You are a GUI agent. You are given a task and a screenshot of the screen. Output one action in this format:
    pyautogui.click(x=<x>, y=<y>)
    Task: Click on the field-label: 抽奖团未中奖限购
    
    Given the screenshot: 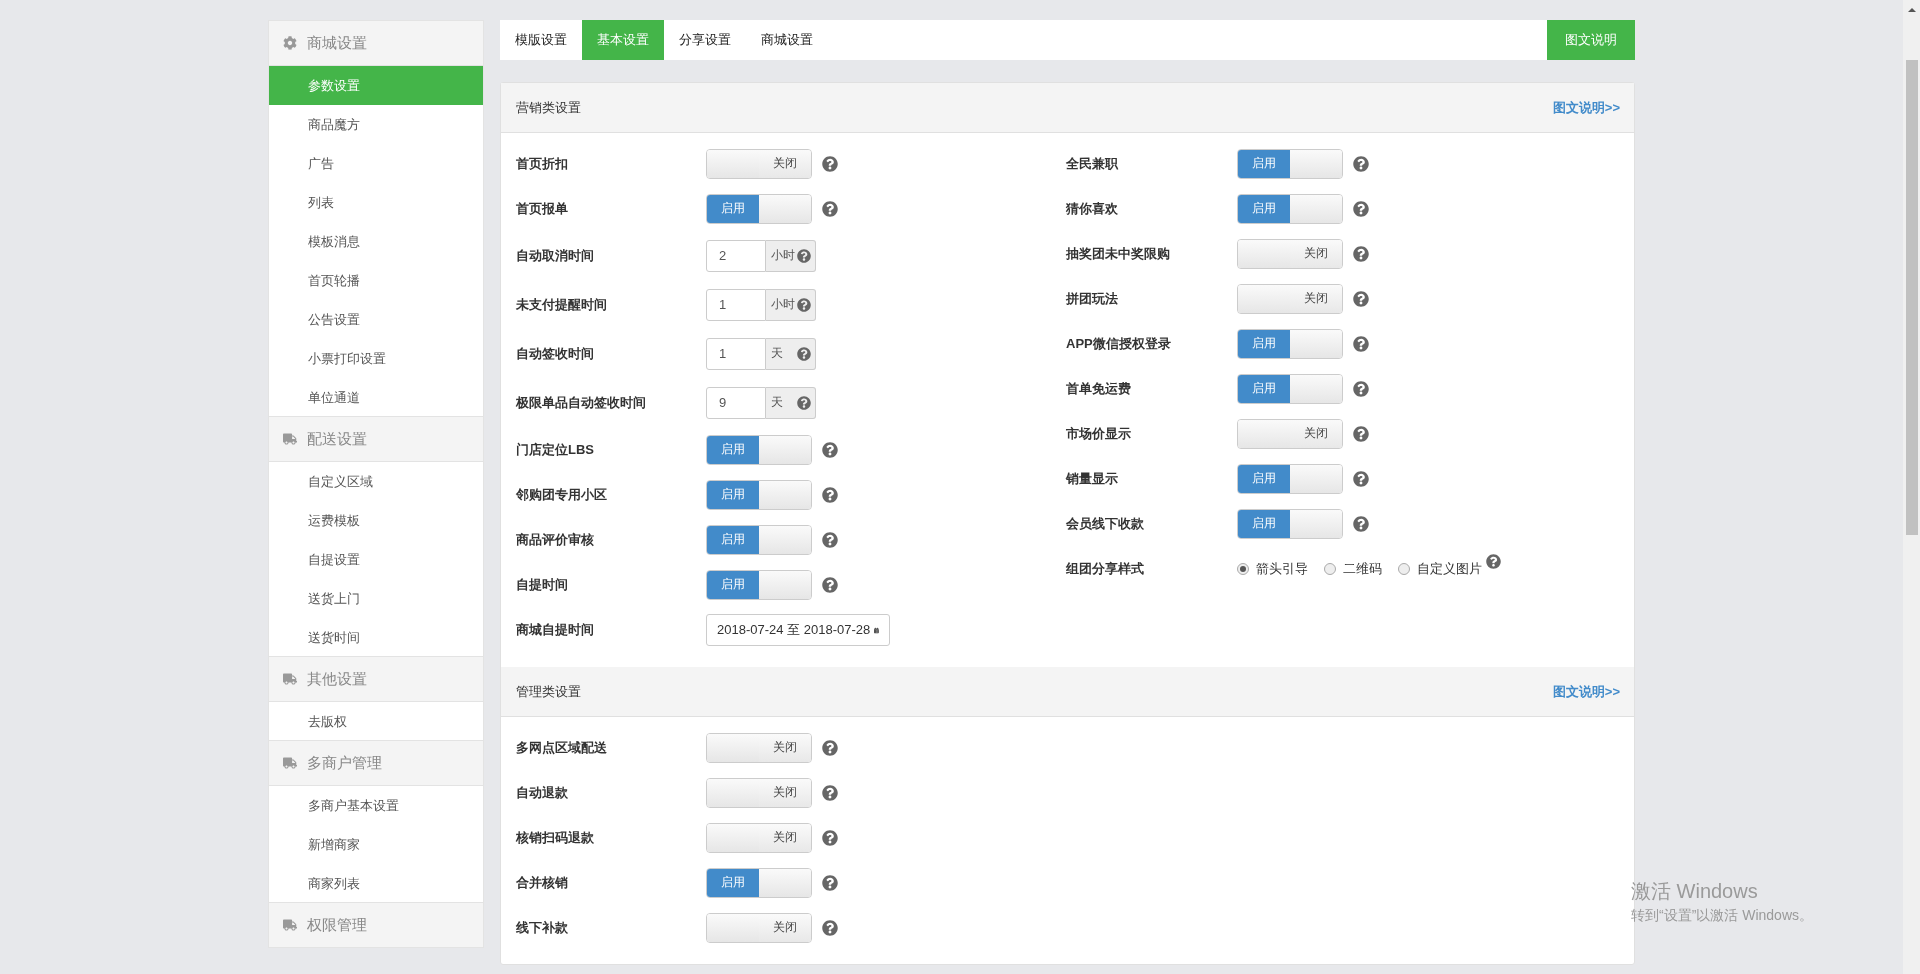 What is the action you would take?
    pyautogui.click(x=1118, y=253)
    